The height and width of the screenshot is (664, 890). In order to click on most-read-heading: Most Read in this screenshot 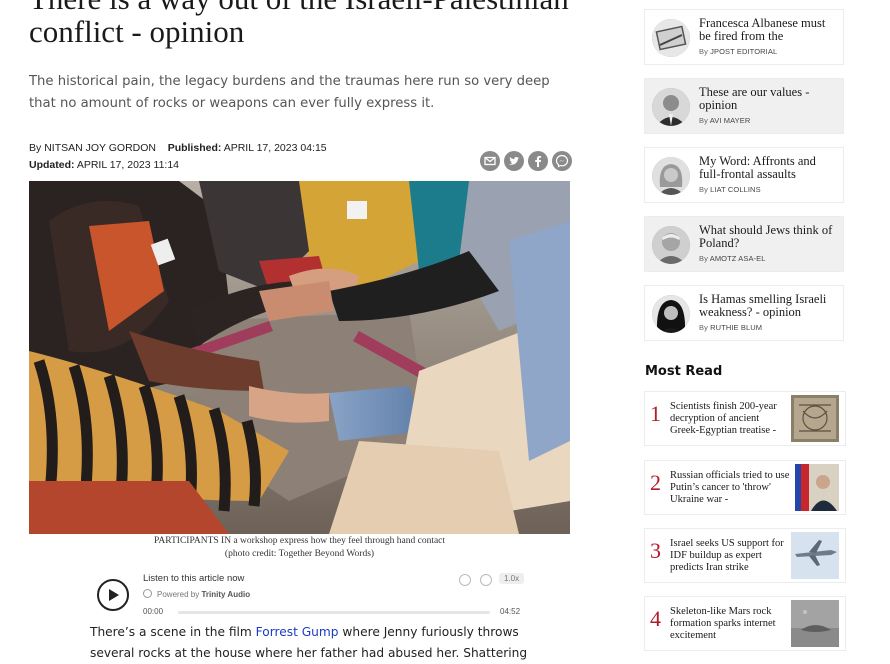, I will do `click(684, 371)`.